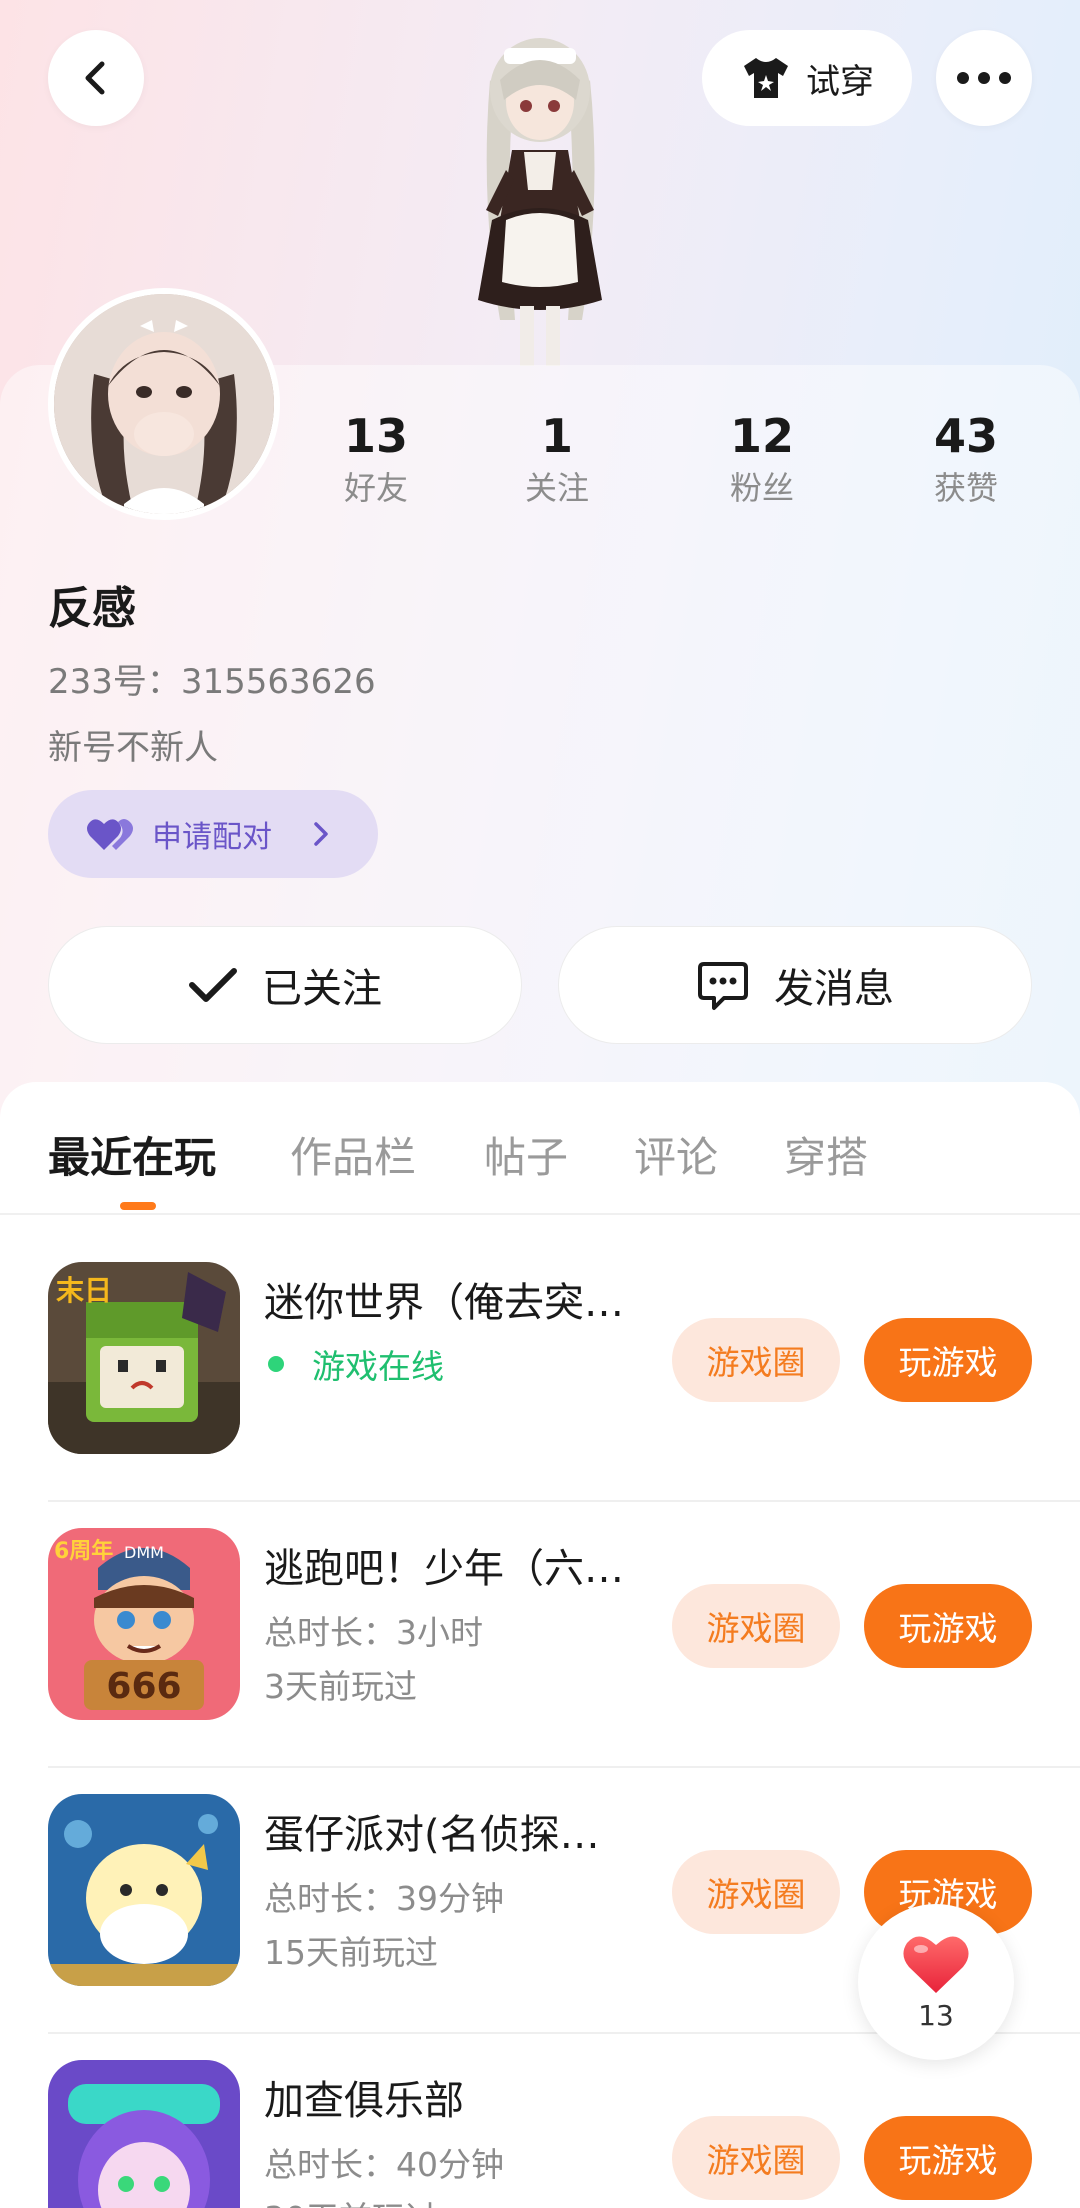  I want to click on chevron-right-icon, so click(321, 834).